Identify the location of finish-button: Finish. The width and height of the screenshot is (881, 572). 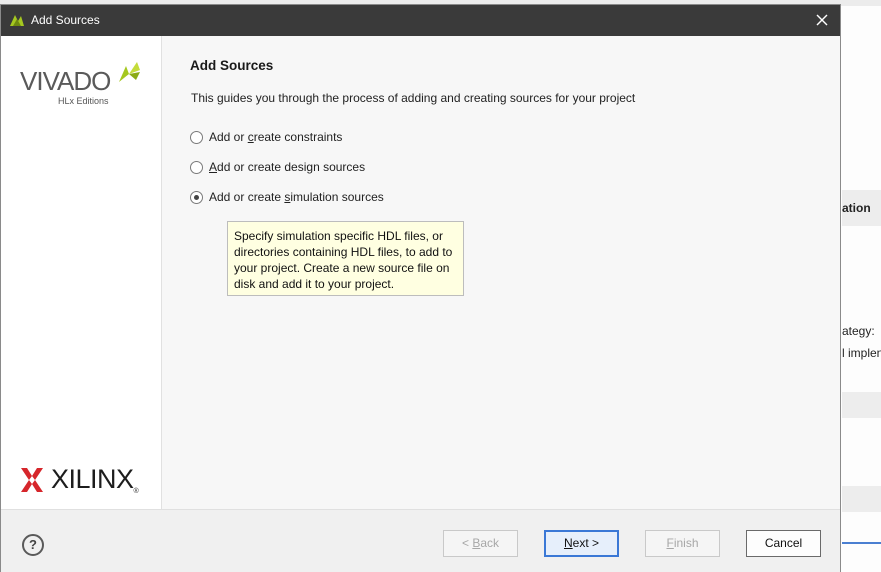
(682, 543).